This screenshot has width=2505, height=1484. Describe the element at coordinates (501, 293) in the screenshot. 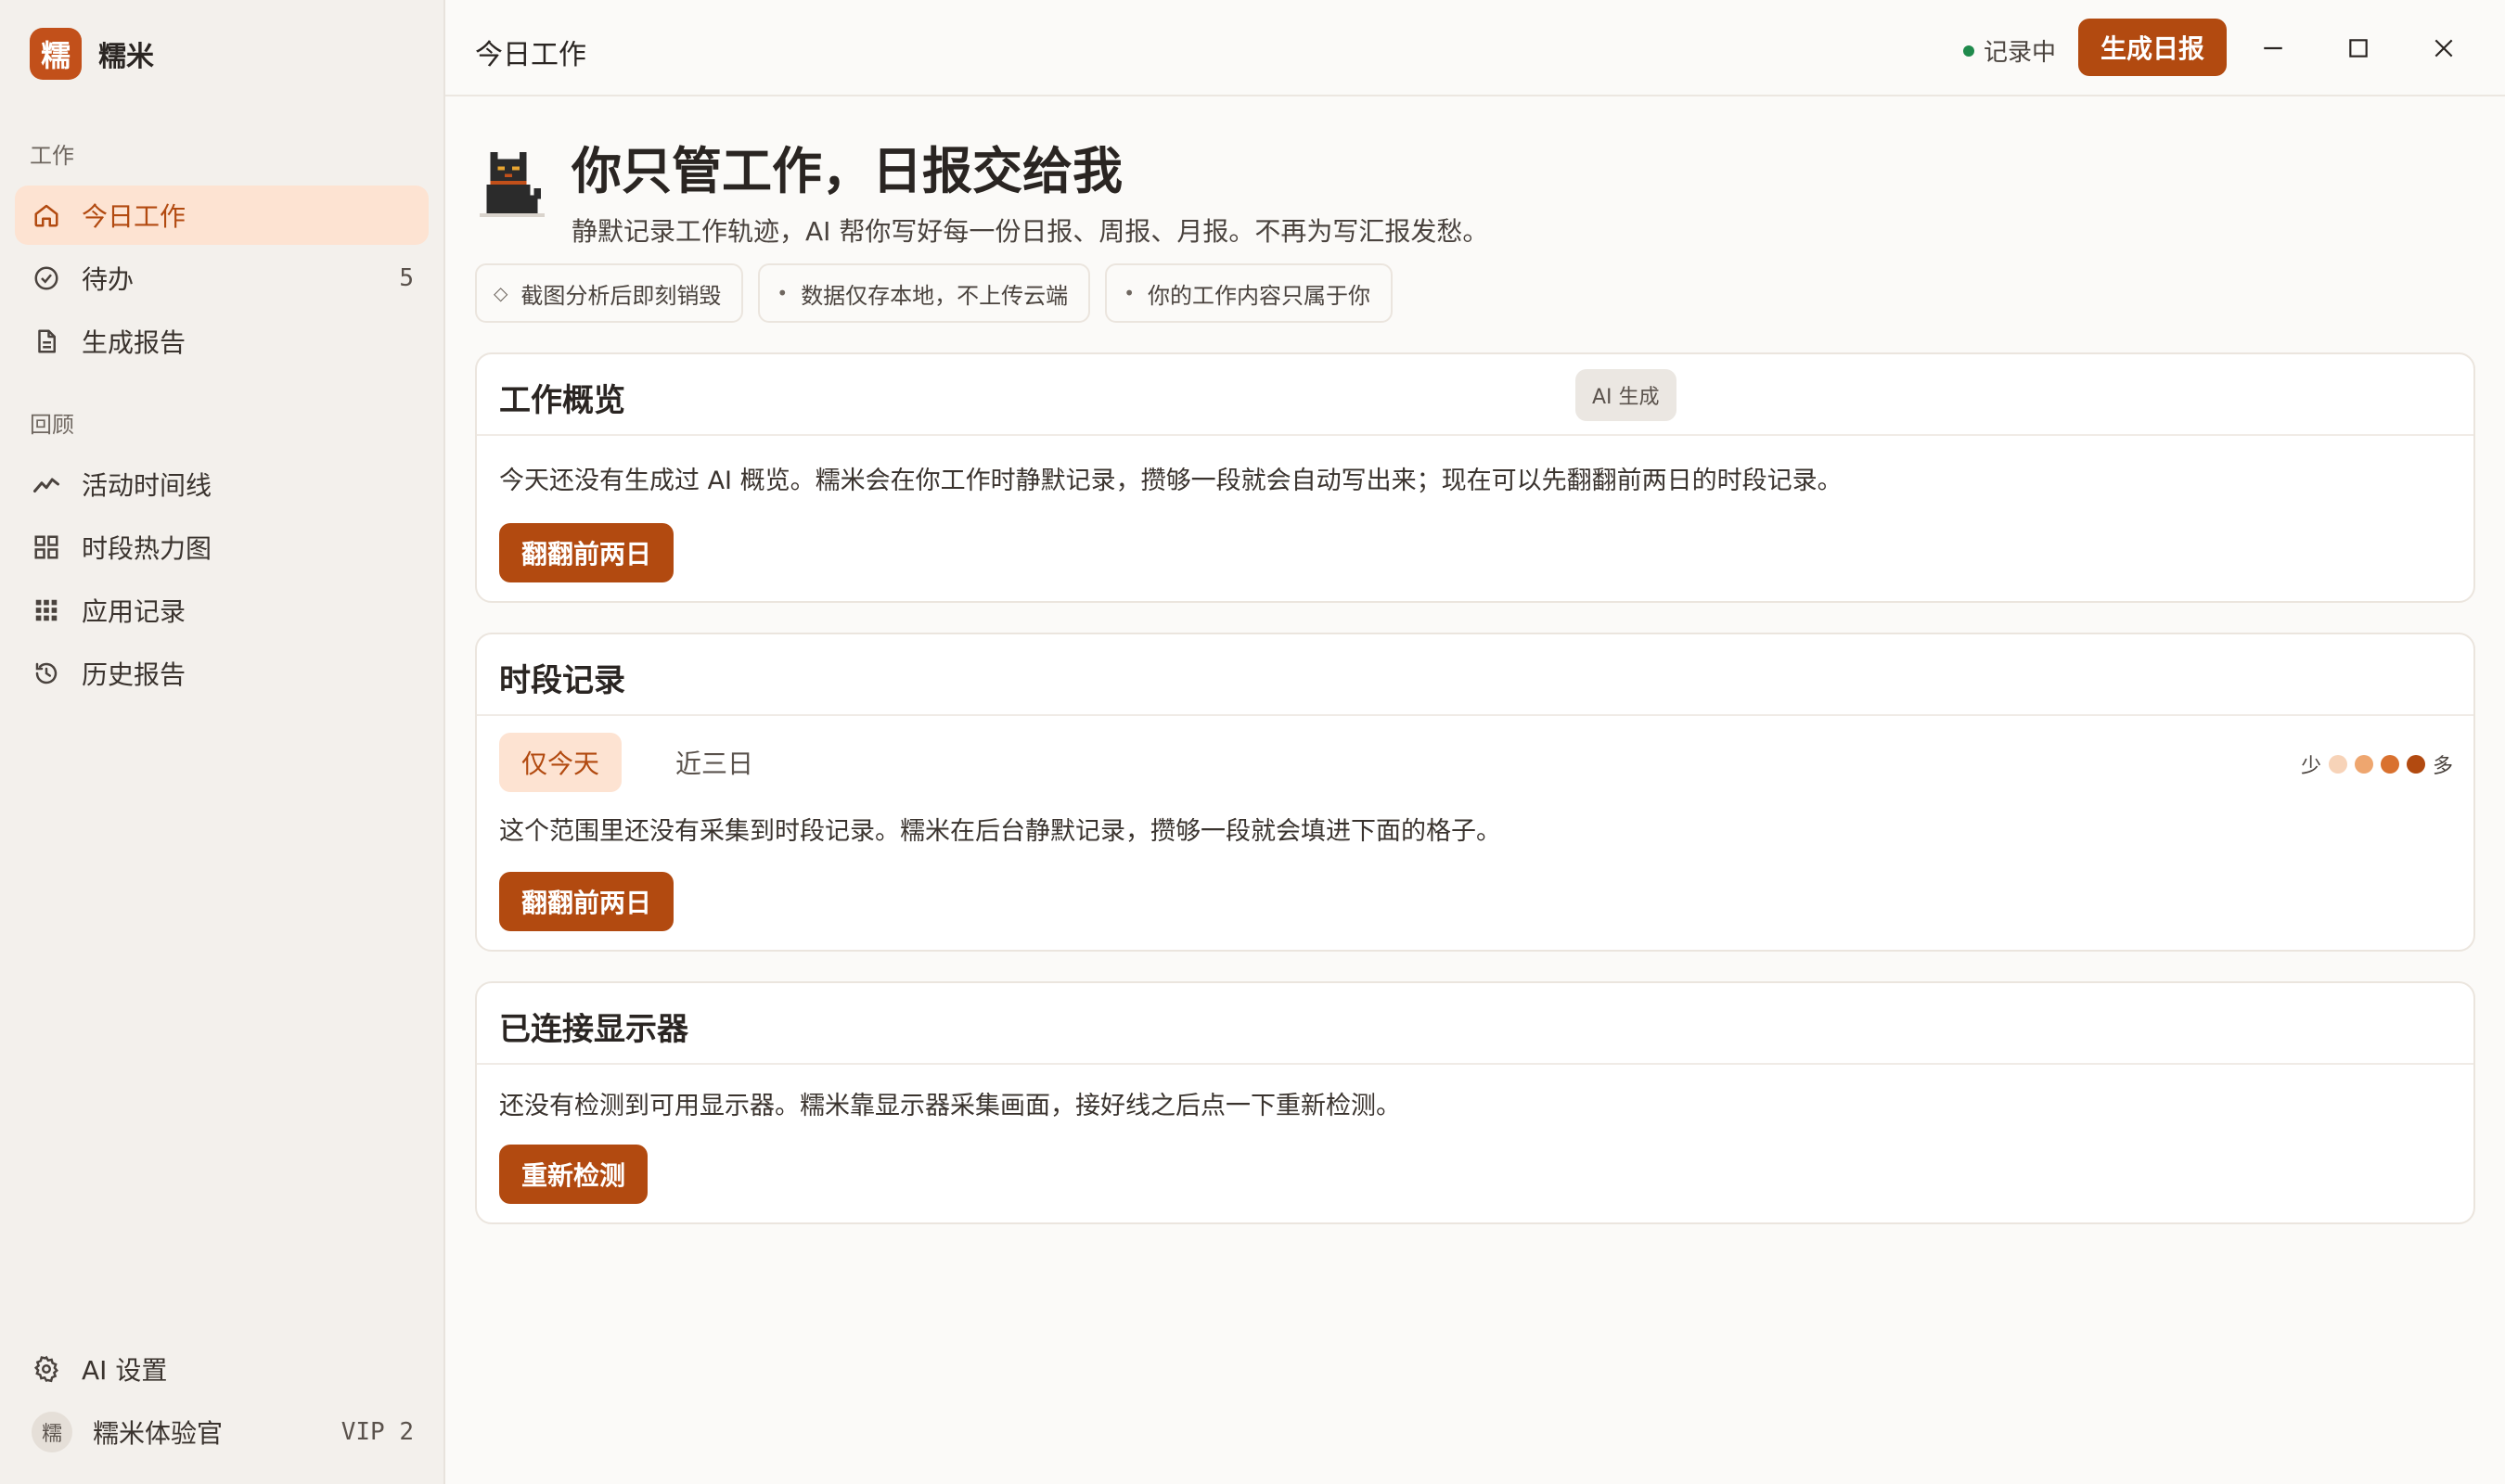

I see `diamond-icon: ◇` at that location.